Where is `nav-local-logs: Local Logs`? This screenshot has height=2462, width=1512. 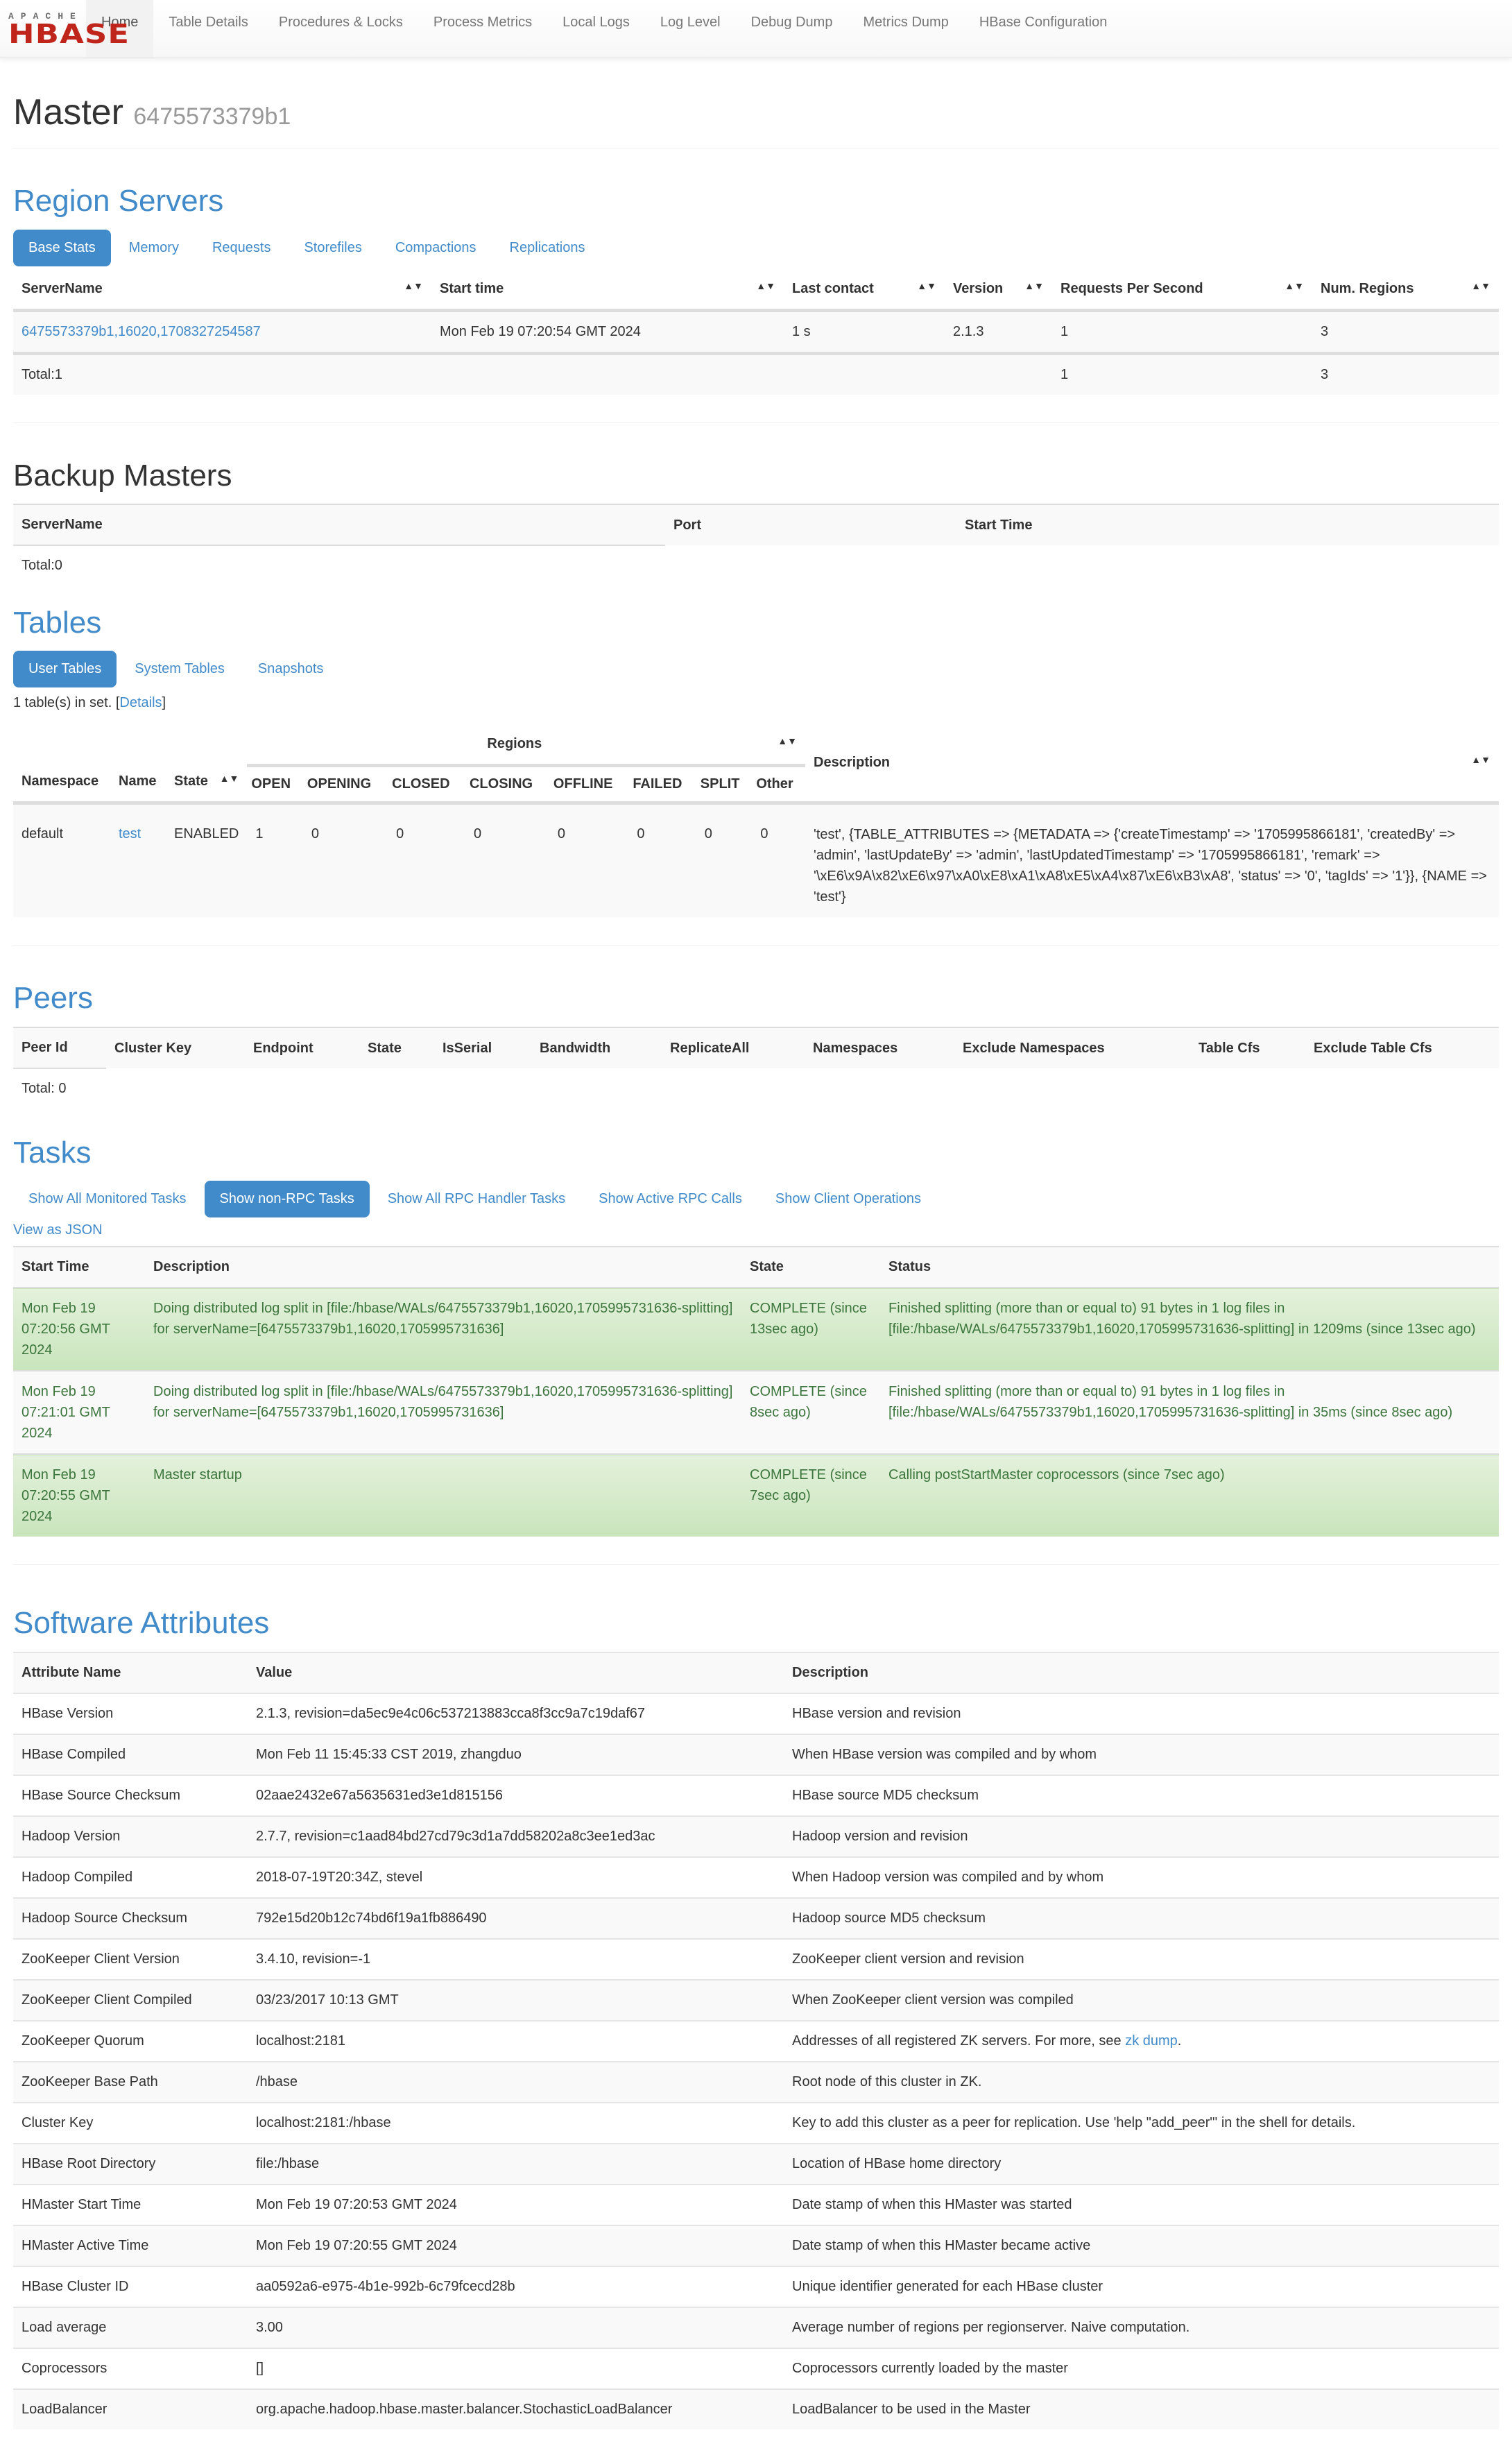 nav-local-logs: Local Logs is located at coordinates (596, 29).